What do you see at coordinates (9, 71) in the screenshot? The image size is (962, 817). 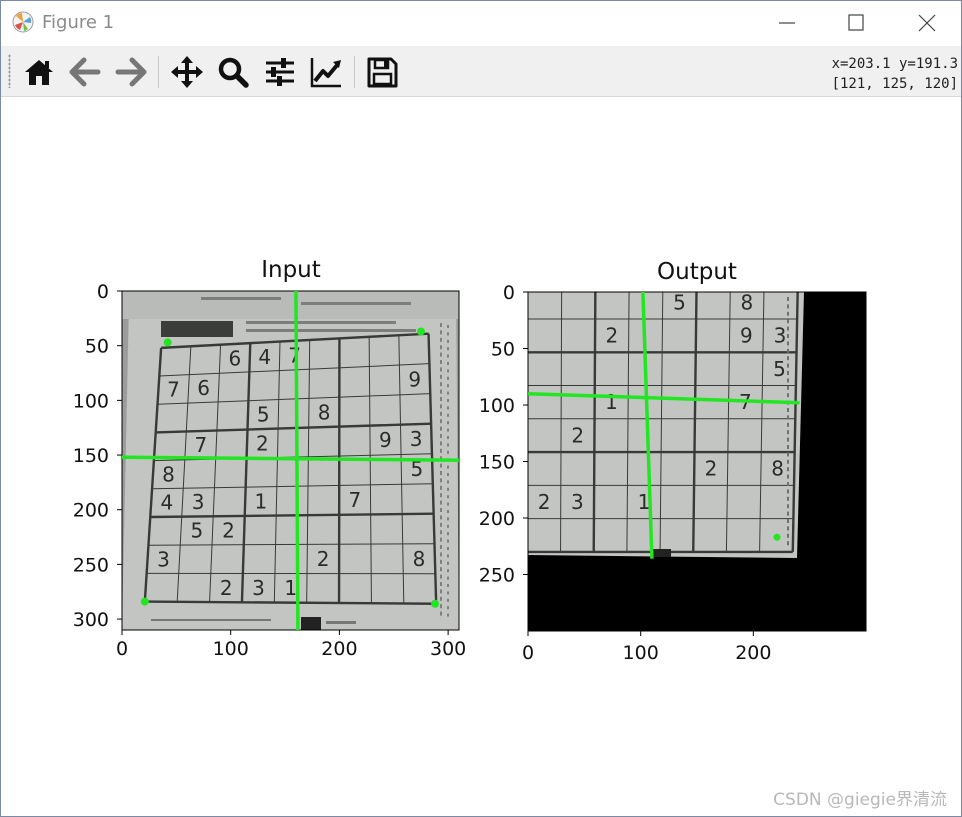 I see `toolbar-grip` at bounding box center [9, 71].